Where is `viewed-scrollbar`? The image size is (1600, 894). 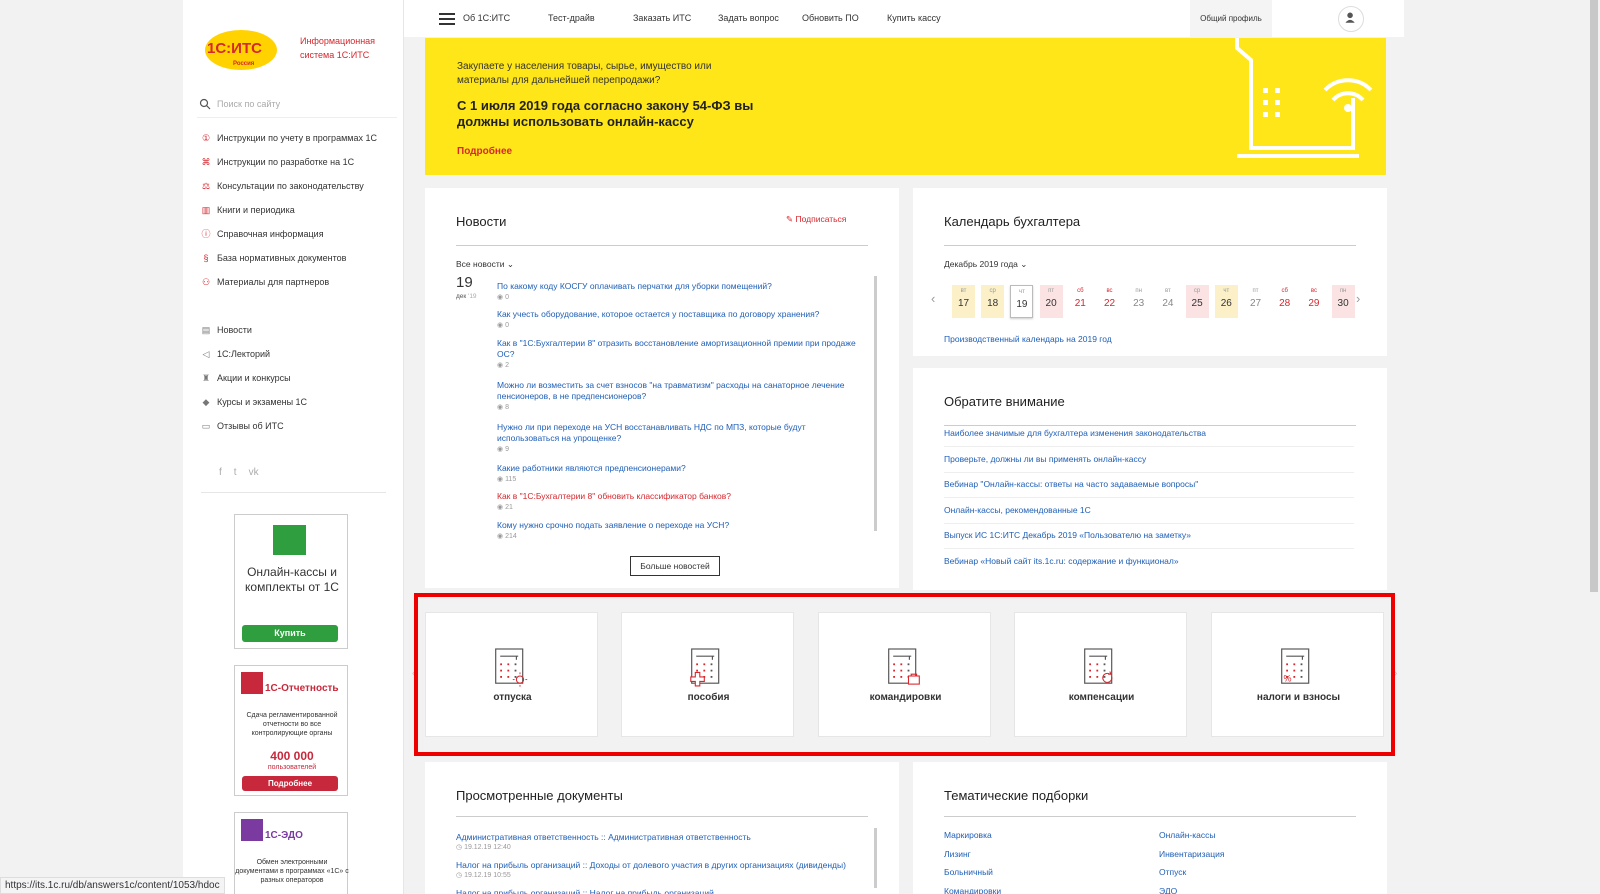 viewed-scrollbar is located at coordinates (875, 858).